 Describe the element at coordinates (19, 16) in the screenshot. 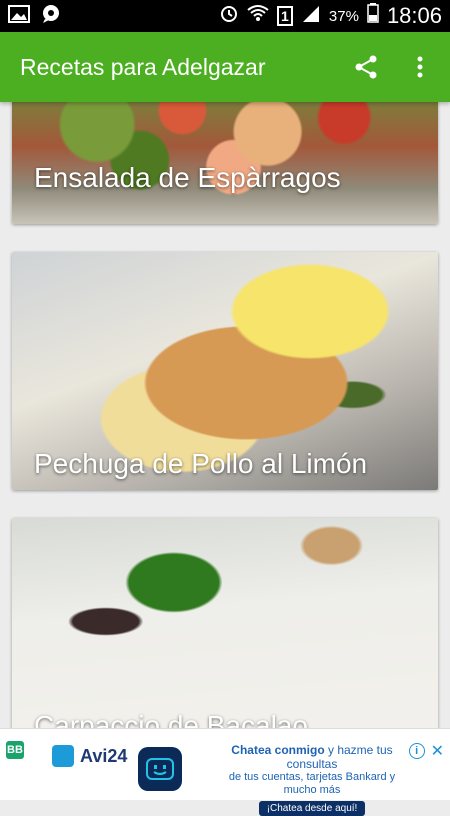

I see `gallery-icon` at that location.